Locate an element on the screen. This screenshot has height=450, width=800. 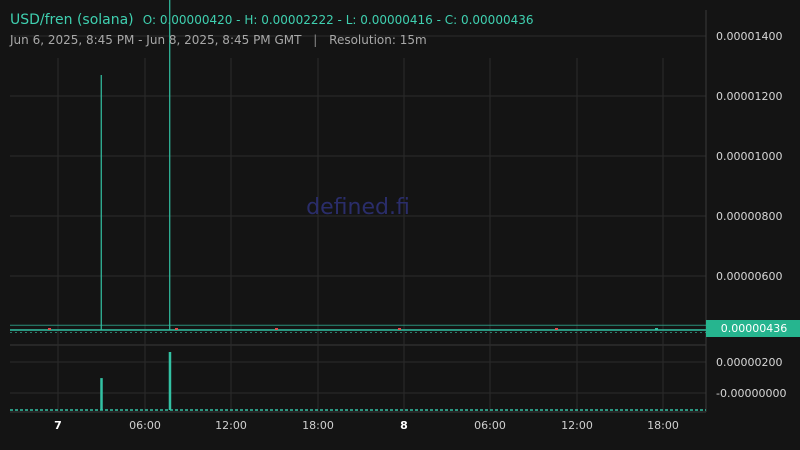
y-tick-label: 0.00000800 is located at coordinates (749, 216).